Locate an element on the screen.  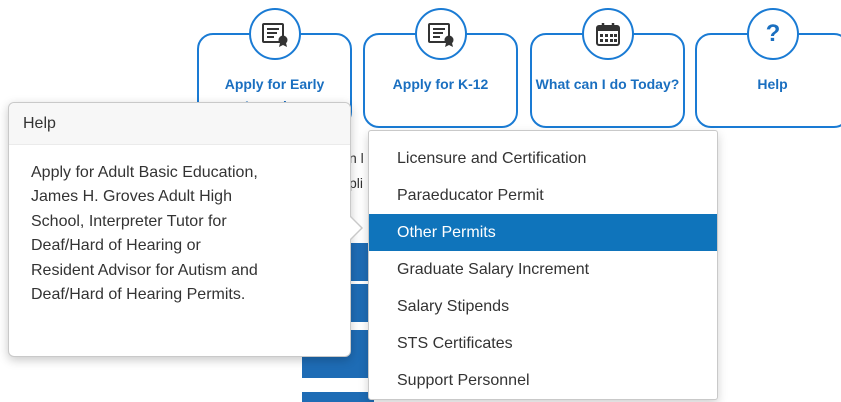
card-label: What can I do Today? is located at coordinates (607, 84).